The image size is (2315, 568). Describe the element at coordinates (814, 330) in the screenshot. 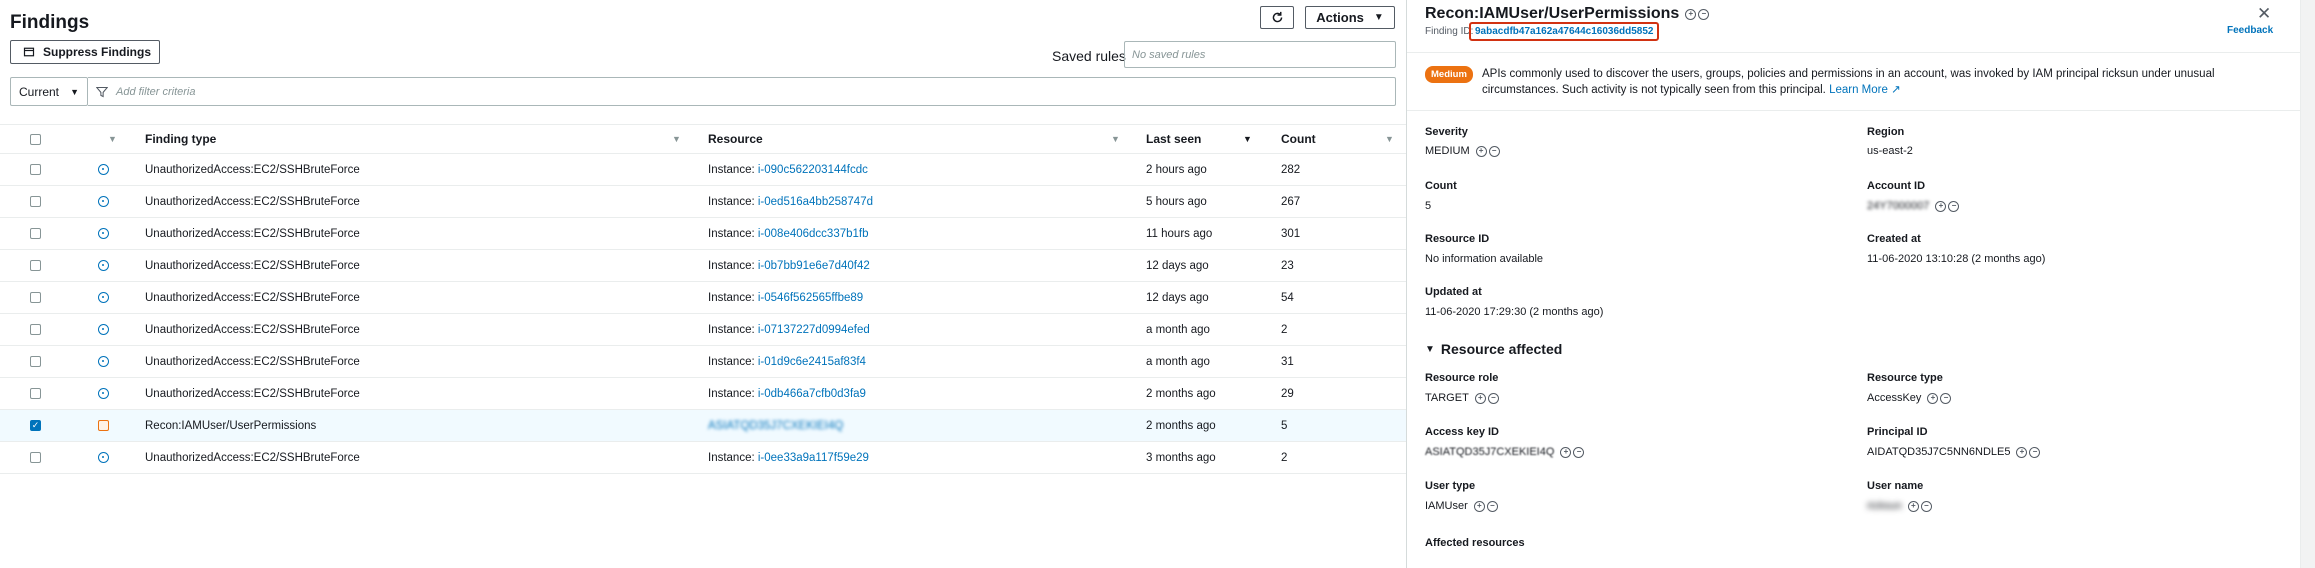

I see `resource-link: i-07137227d0994efed` at that location.